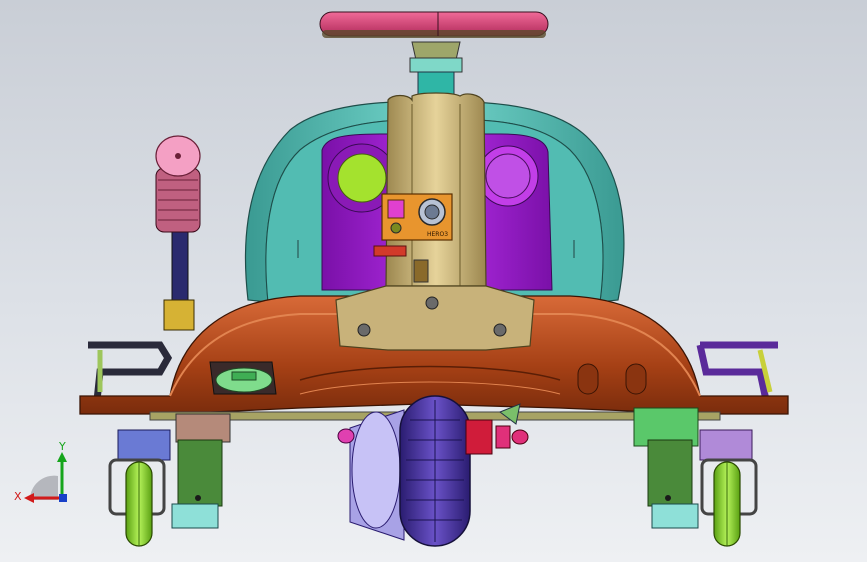  I want to click on triad-base, so click(43, 487).